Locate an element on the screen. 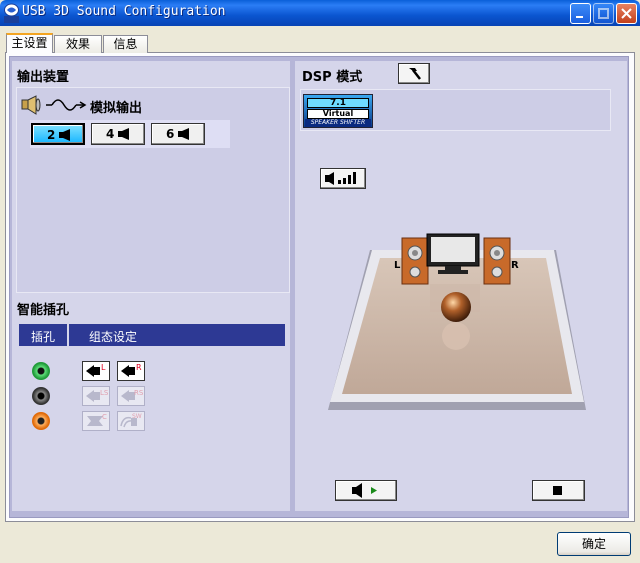 The height and width of the screenshot is (563, 640). minimize-icon is located at coordinates (579, 17).